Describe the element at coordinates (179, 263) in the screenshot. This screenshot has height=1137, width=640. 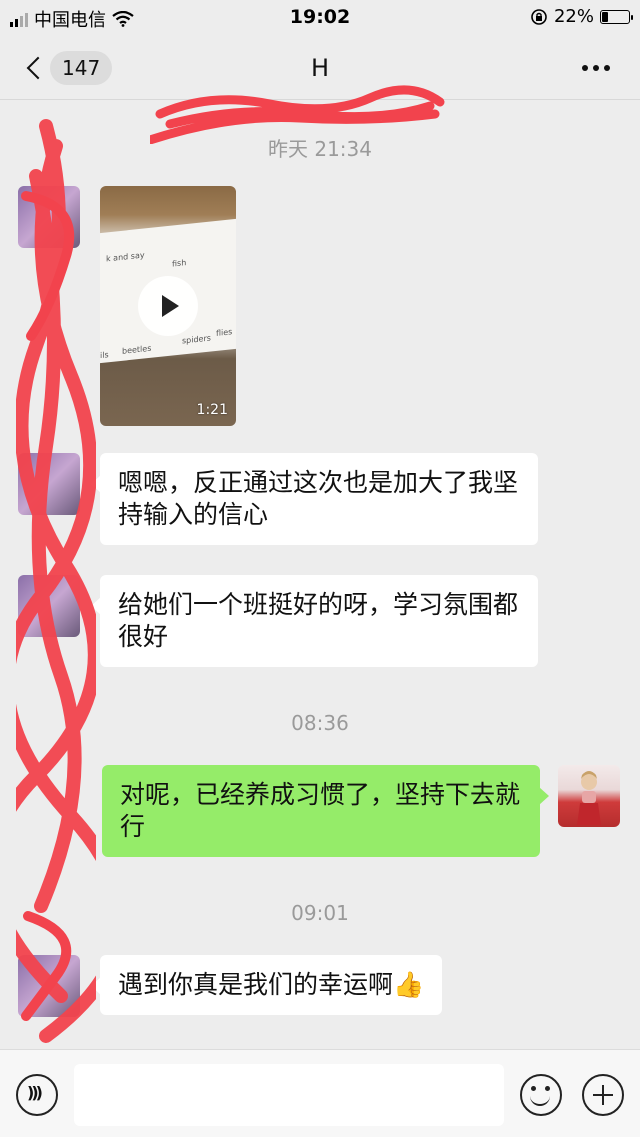
I see `video-paper-text: fish` at that location.